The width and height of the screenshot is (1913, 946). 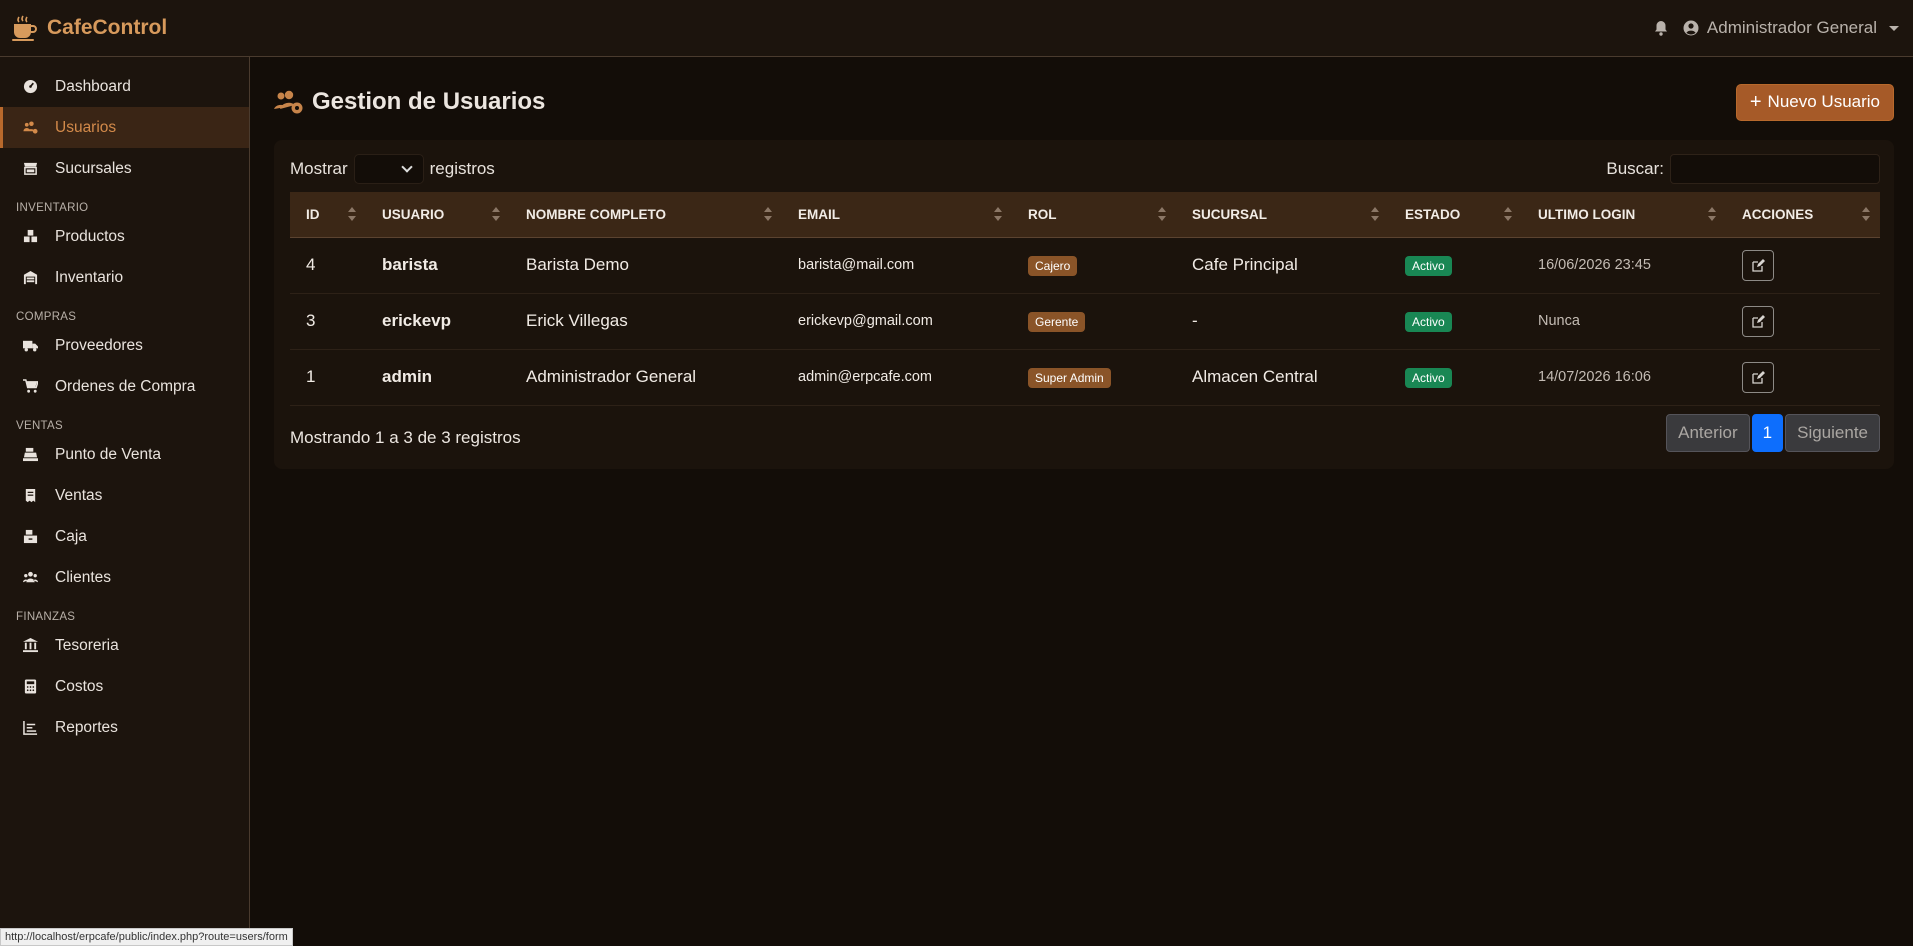 What do you see at coordinates (1085, 168) in the screenshot?
I see `table-controls: Mostrar registros Buscar:` at bounding box center [1085, 168].